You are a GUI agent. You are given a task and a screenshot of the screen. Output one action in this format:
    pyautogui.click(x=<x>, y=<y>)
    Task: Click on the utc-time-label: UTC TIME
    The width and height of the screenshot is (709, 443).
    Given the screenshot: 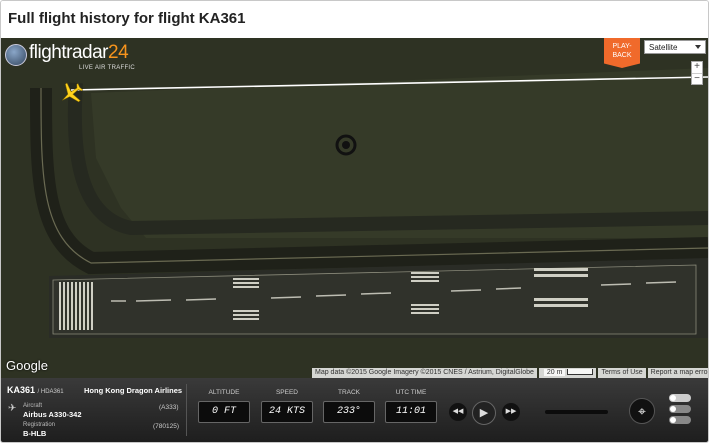 What is the action you would take?
    pyautogui.click(x=411, y=392)
    